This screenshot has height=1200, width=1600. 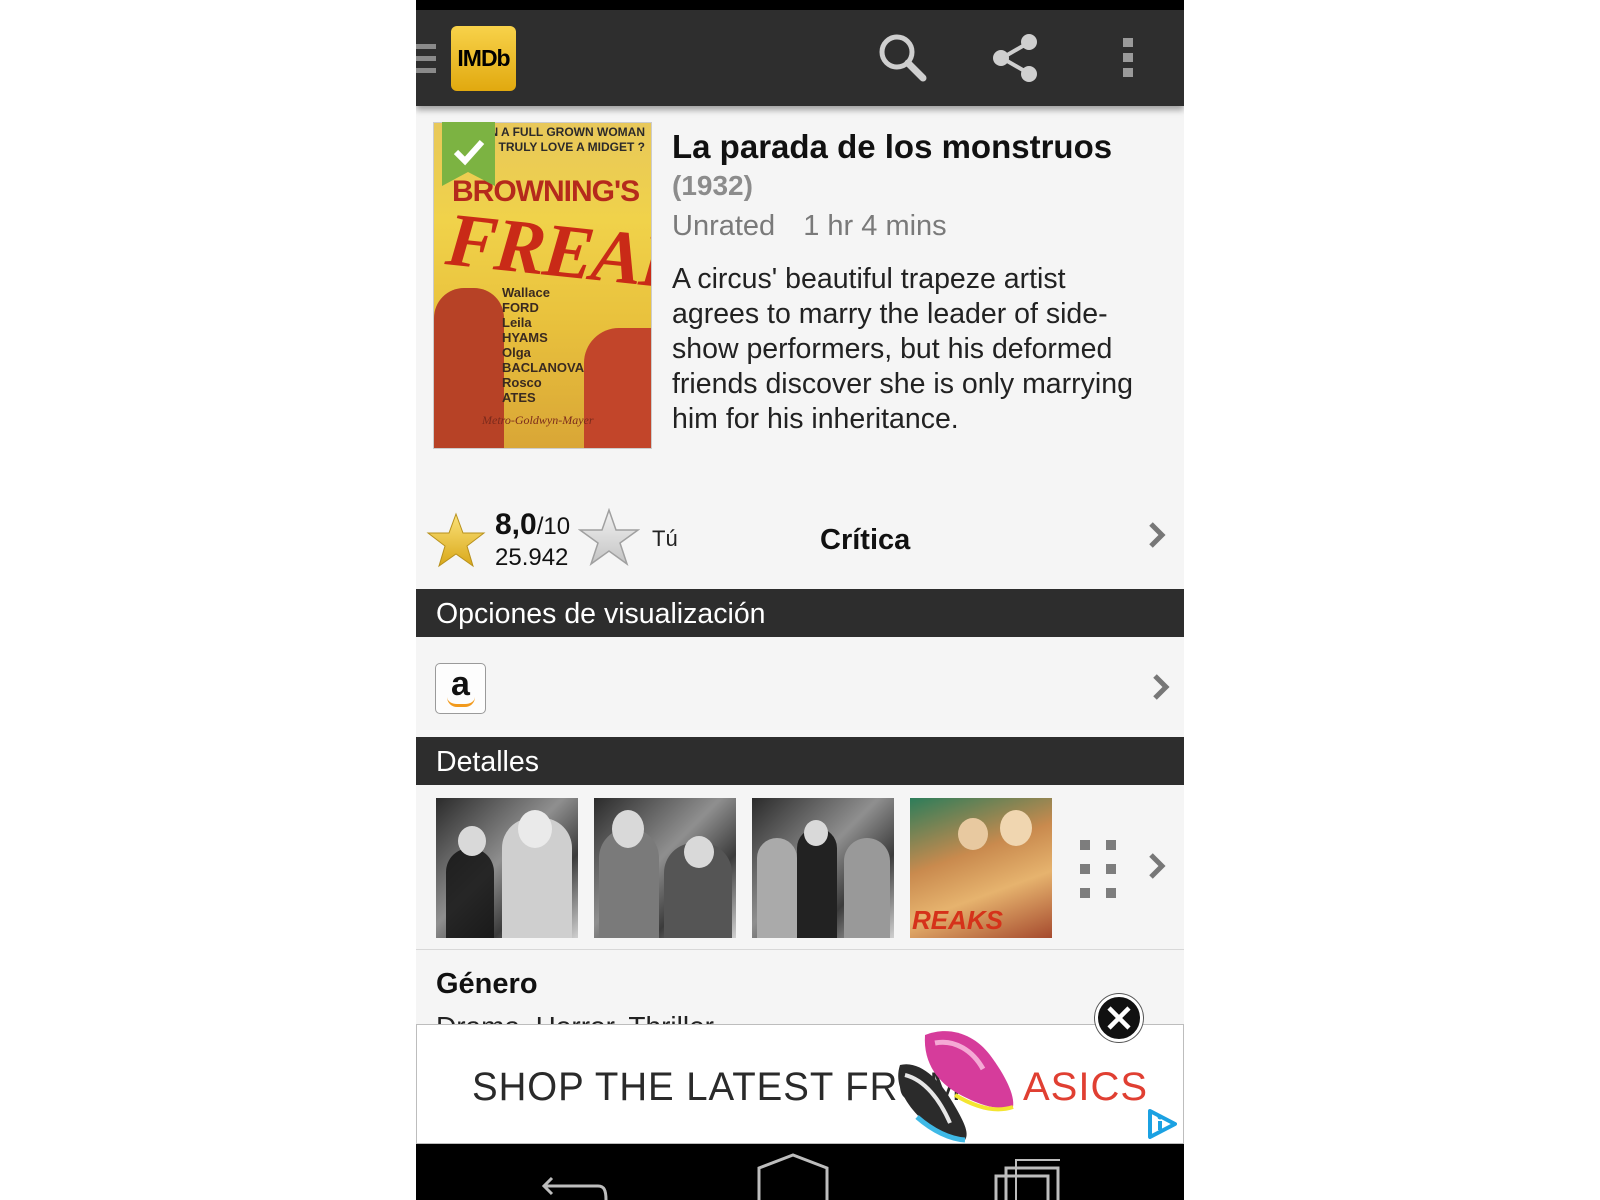 I want to click on poster-cast-name: FORD, so click(x=520, y=307).